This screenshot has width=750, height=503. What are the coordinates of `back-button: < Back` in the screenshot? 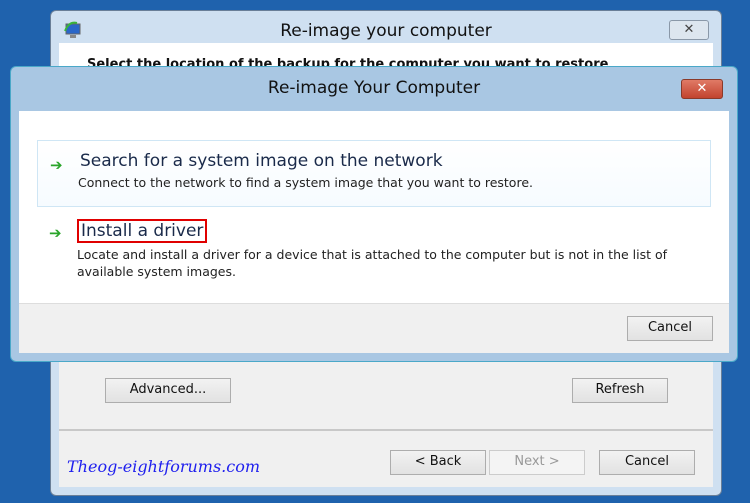 It's located at (438, 462).